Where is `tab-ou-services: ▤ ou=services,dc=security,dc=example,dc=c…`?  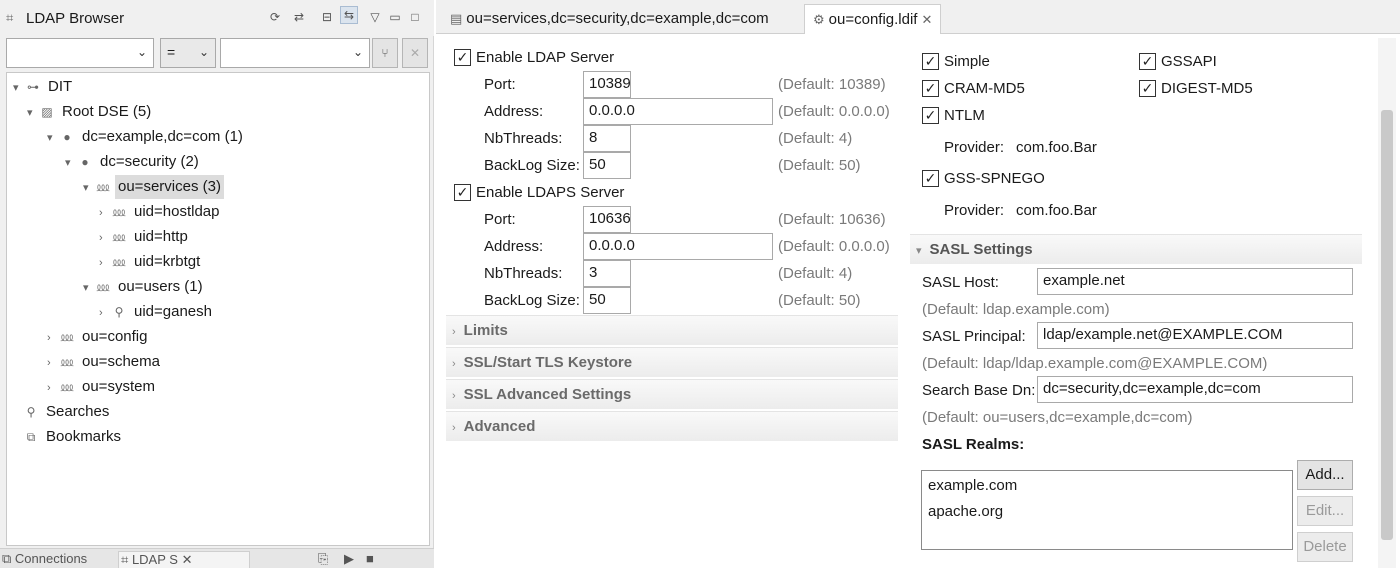 tab-ou-services: ▤ ou=services,dc=security,dc=example,dc=c… is located at coordinates (609, 19).